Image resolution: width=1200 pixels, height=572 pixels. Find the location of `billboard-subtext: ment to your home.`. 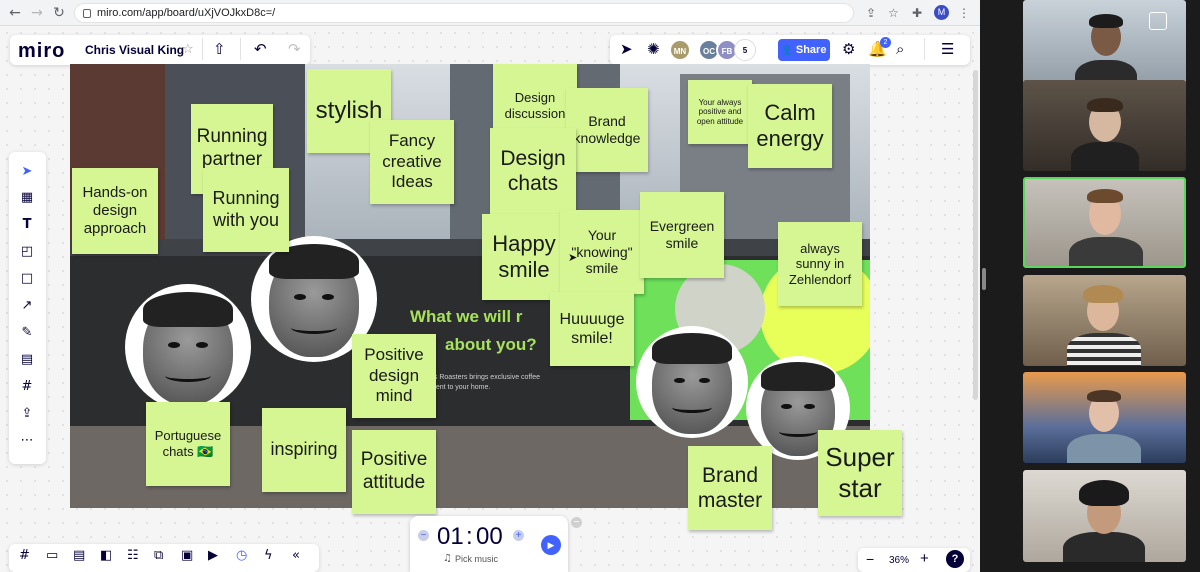

billboard-subtext: ment to your home. is located at coordinates (460, 387).